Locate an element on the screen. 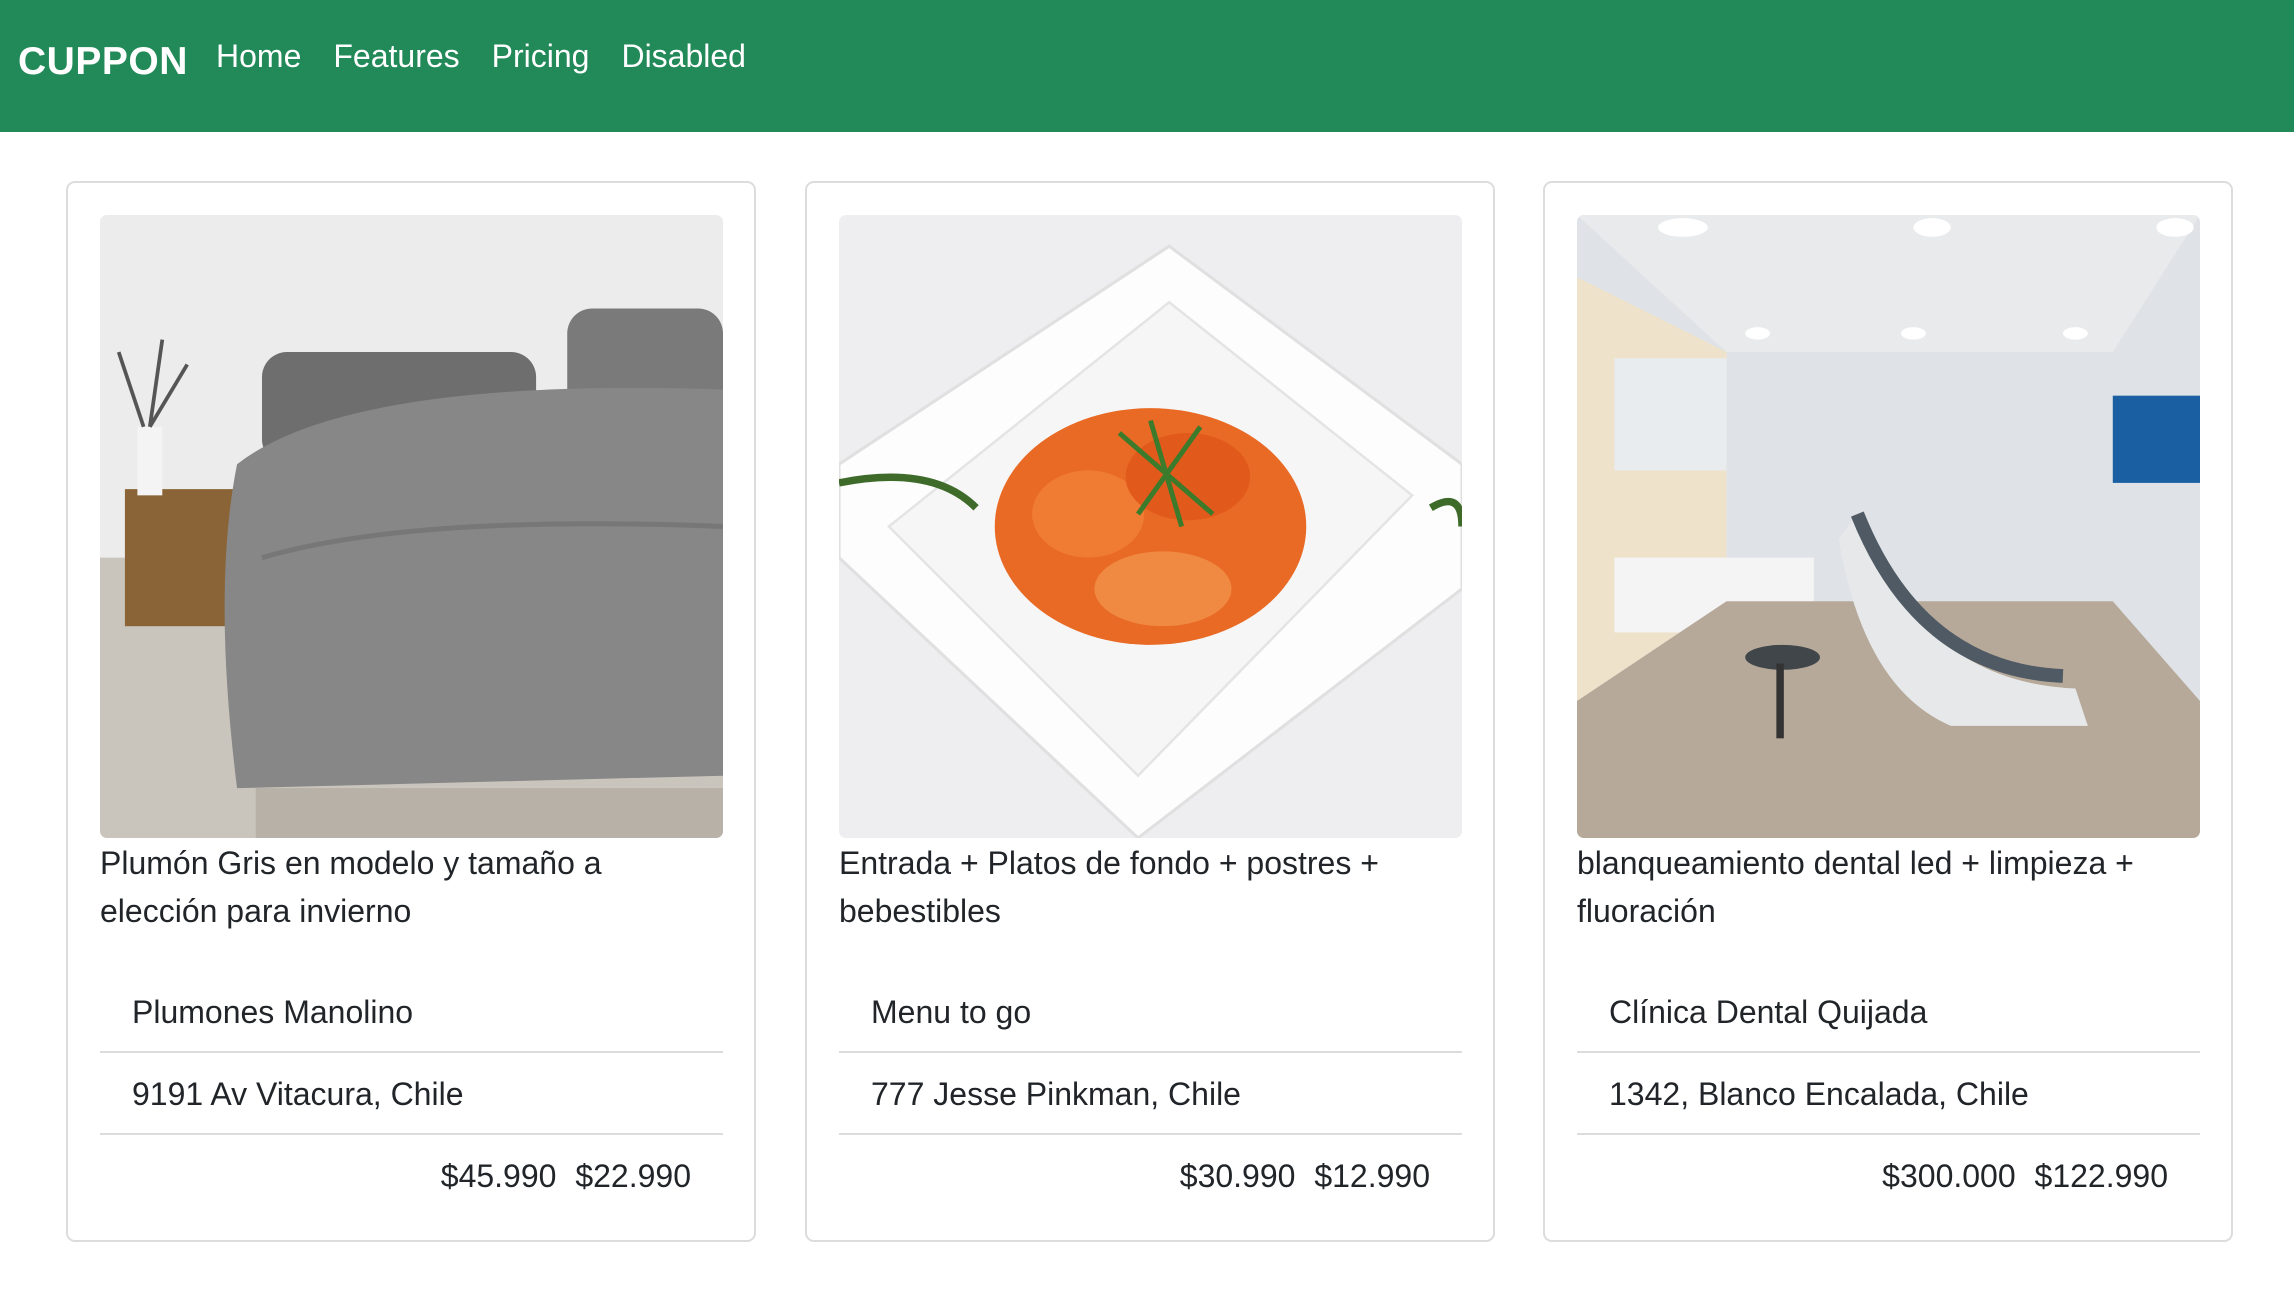 The height and width of the screenshot is (1296, 2294). dental-clinic-photo is located at coordinates (1888, 526).